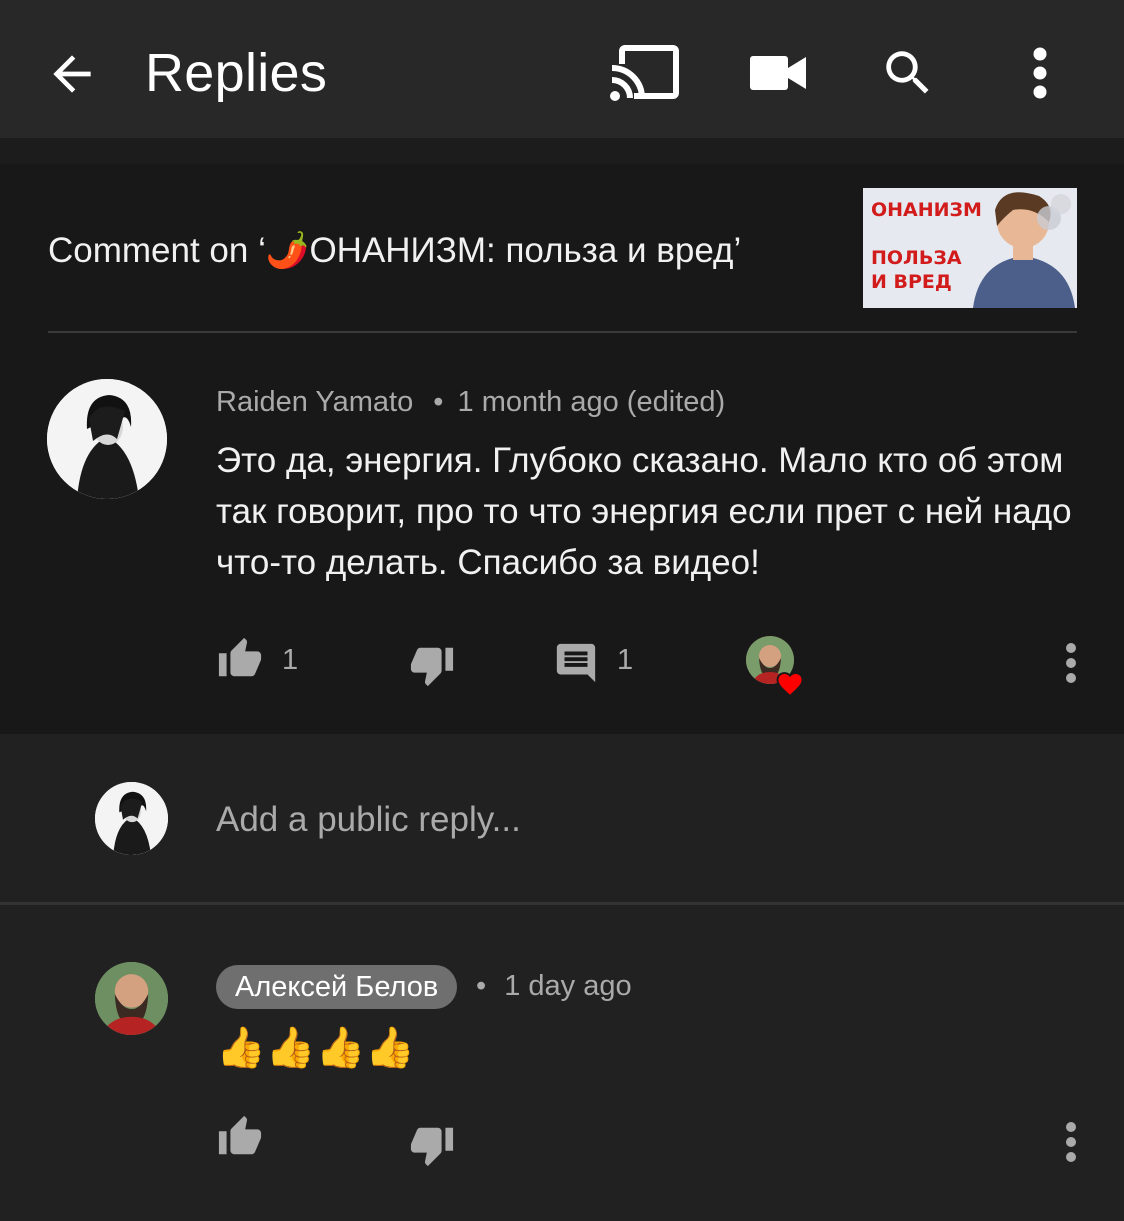  What do you see at coordinates (131, 998) in the screenshot?
I see `reply-author-avatar` at bounding box center [131, 998].